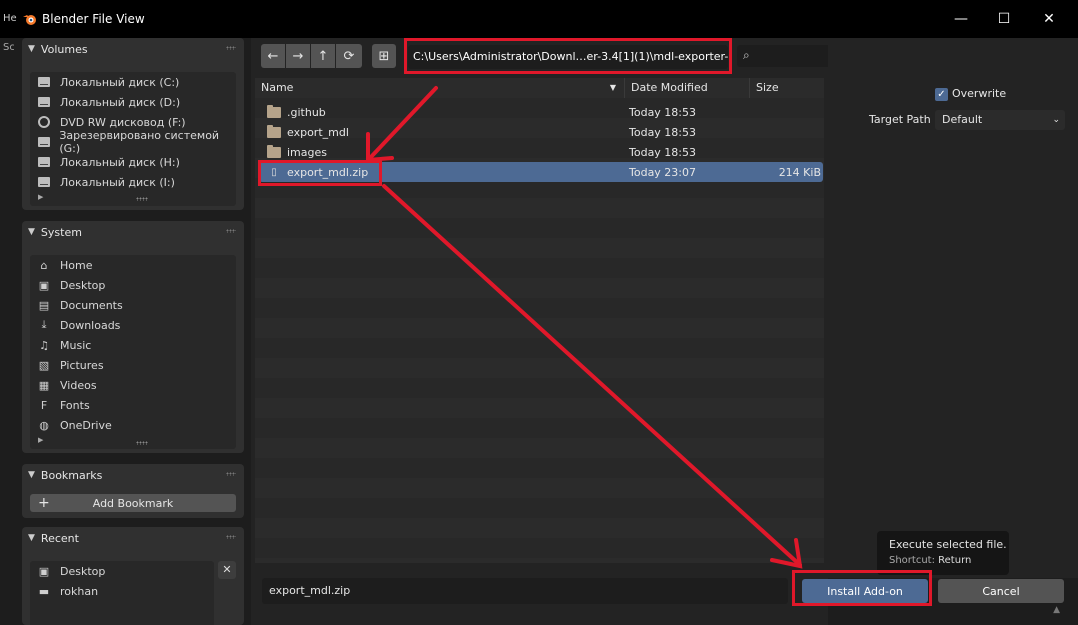 The height and width of the screenshot is (625, 1078). What do you see at coordinates (541, 112) in the screenshot?
I see `file-row-github: .github Today 18:53` at bounding box center [541, 112].